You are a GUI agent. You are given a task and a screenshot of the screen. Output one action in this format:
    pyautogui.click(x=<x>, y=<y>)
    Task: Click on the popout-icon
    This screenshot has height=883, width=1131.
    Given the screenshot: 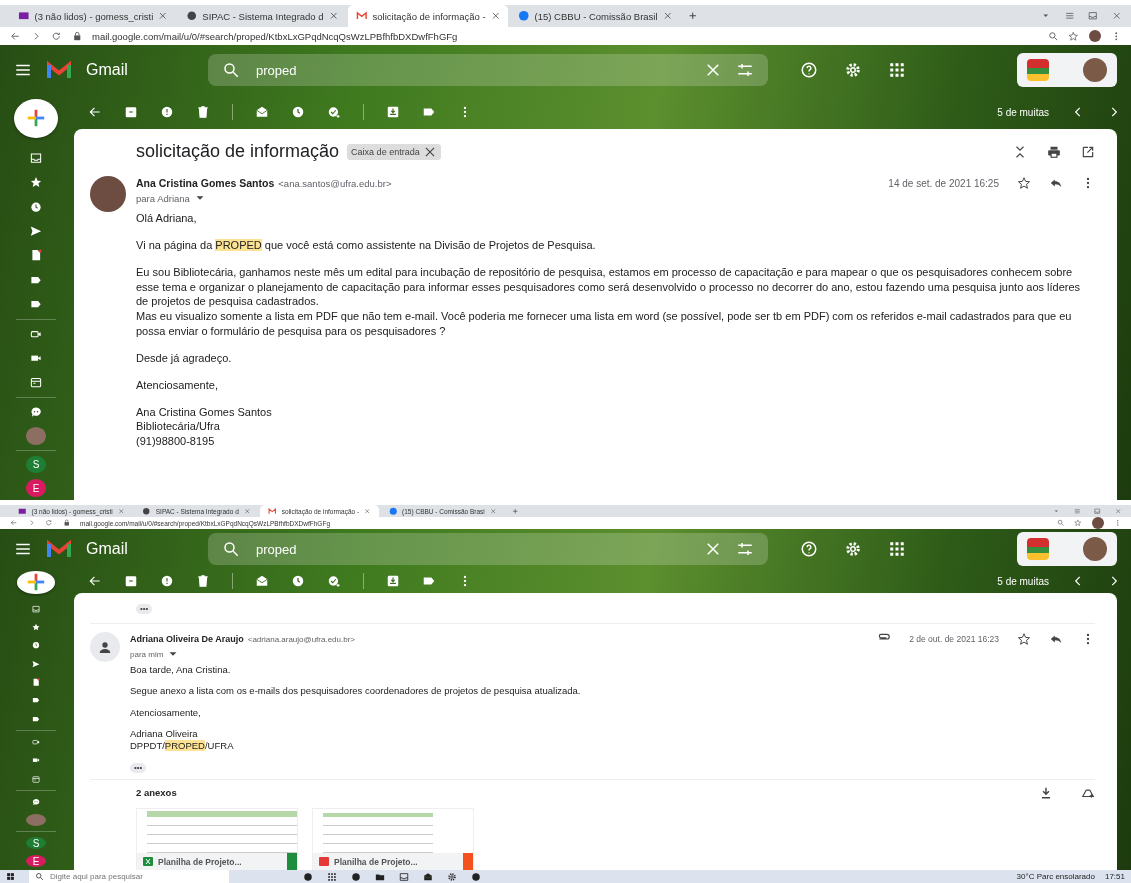 What is the action you would take?
    pyautogui.click(x=1088, y=151)
    